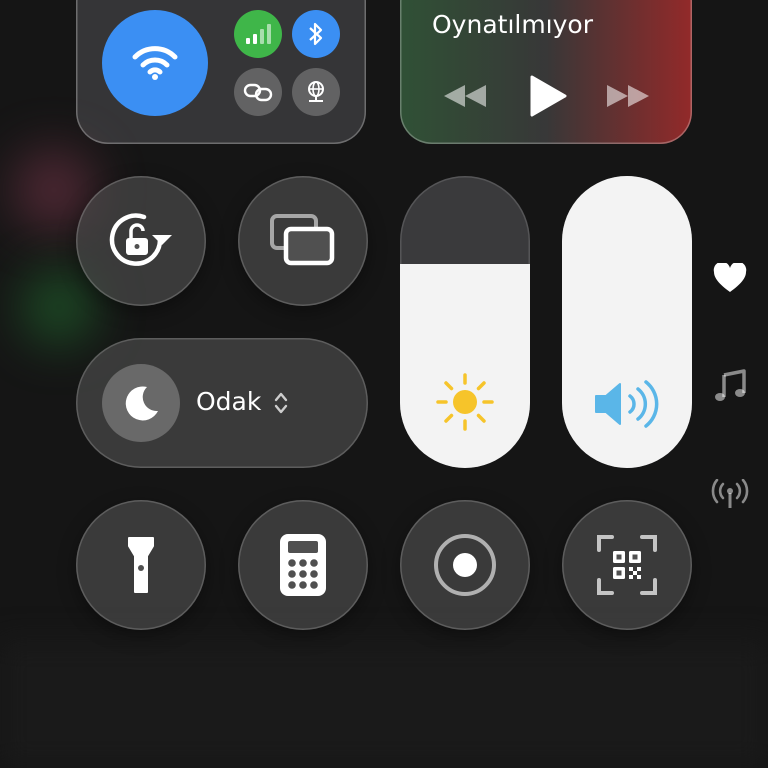 This screenshot has width=768, height=768. What do you see at coordinates (627, 322) in the screenshot?
I see `volume-slider` at bounding box center [627, 322].